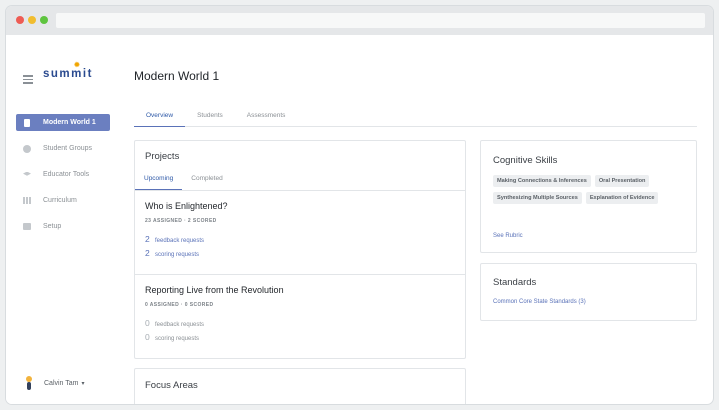 The height and width of the screenshot is (410, 719). I want to click on project-meta: 0 ASSIGNED · 0 SCORED, so click(179, 305).